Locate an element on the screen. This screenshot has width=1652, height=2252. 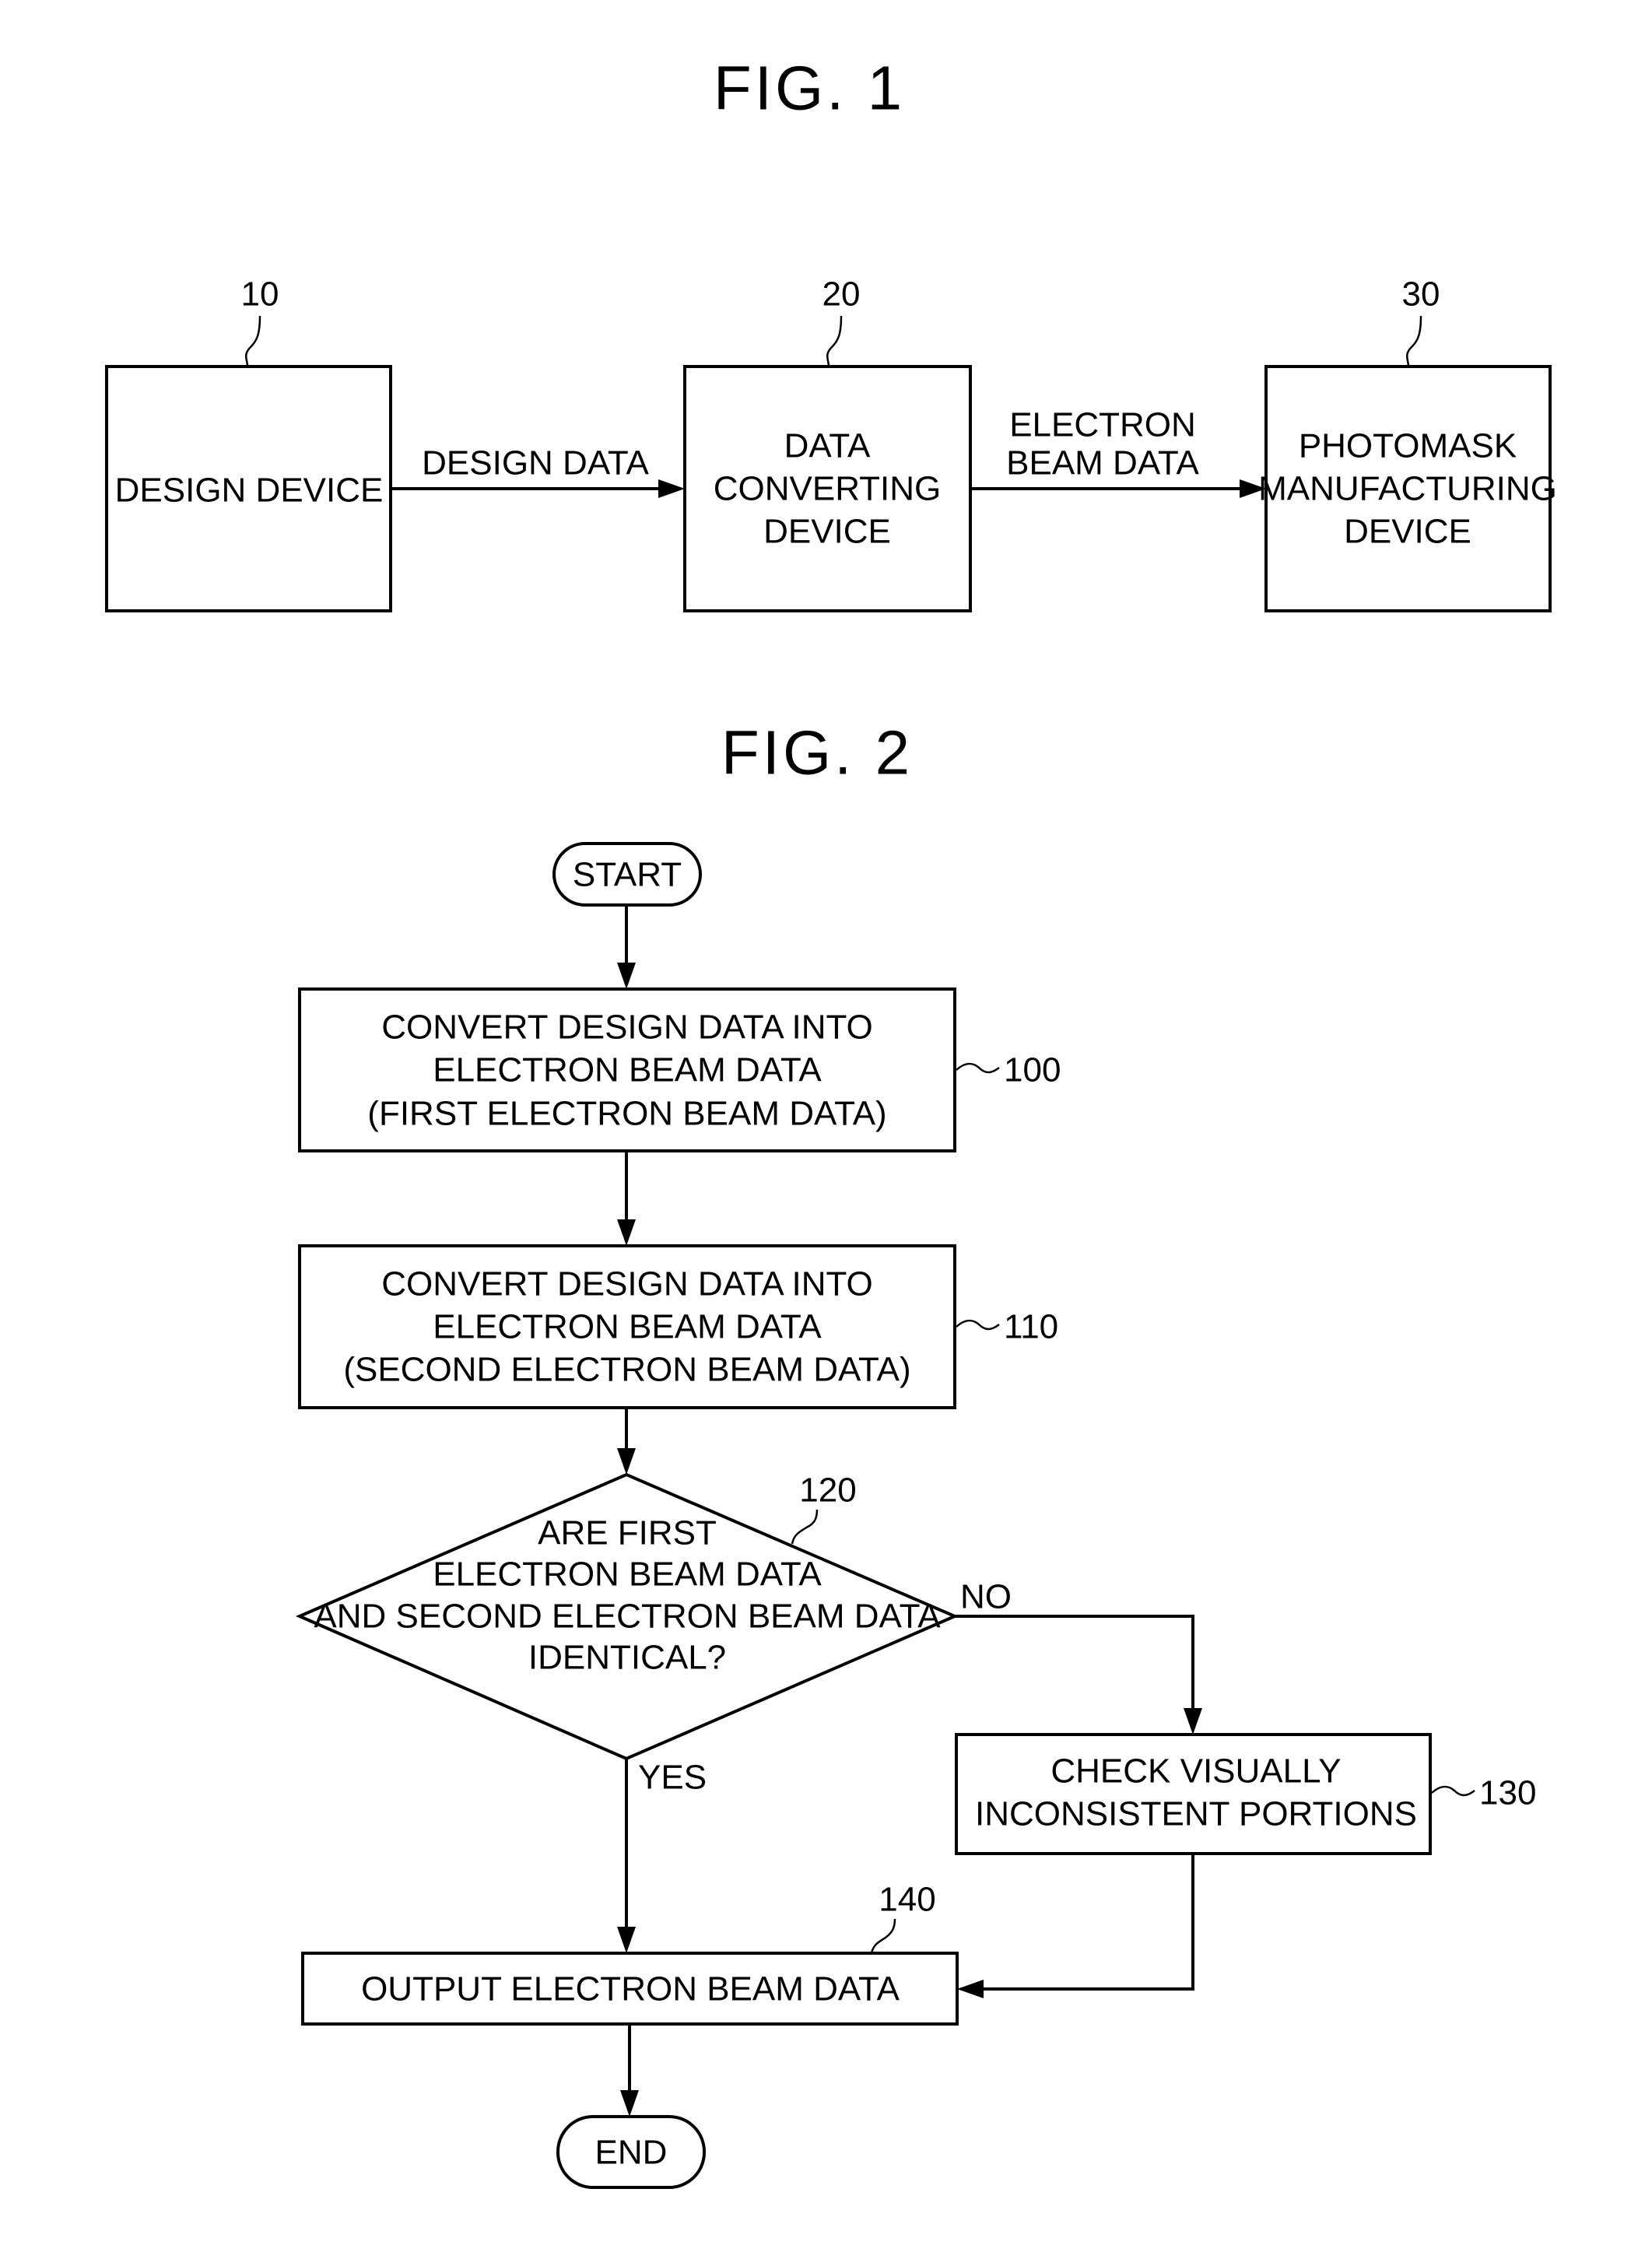
branch-no-label: NO is located at coordinates (986, 1597).